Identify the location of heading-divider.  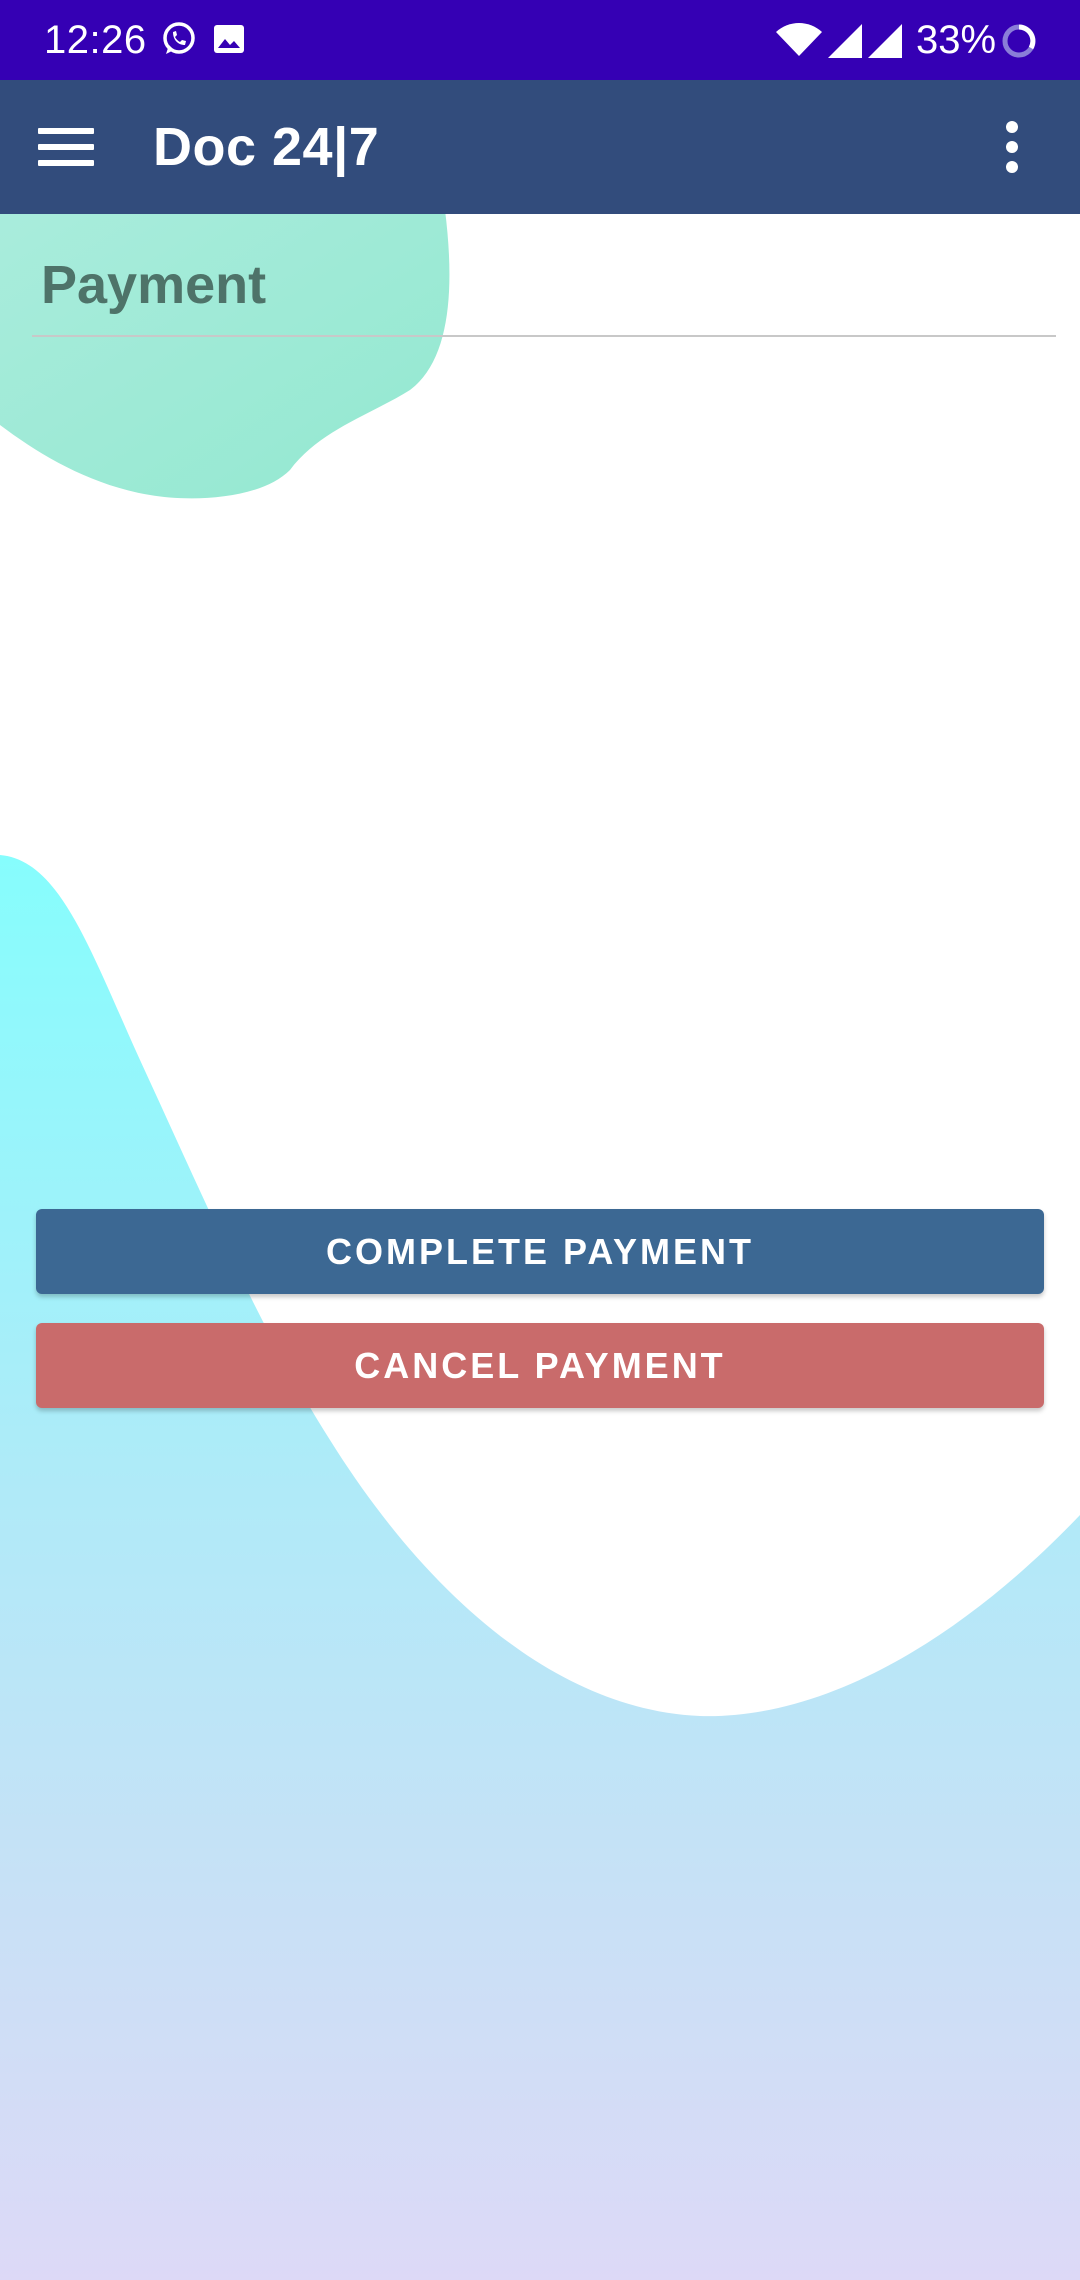
(544, 336).